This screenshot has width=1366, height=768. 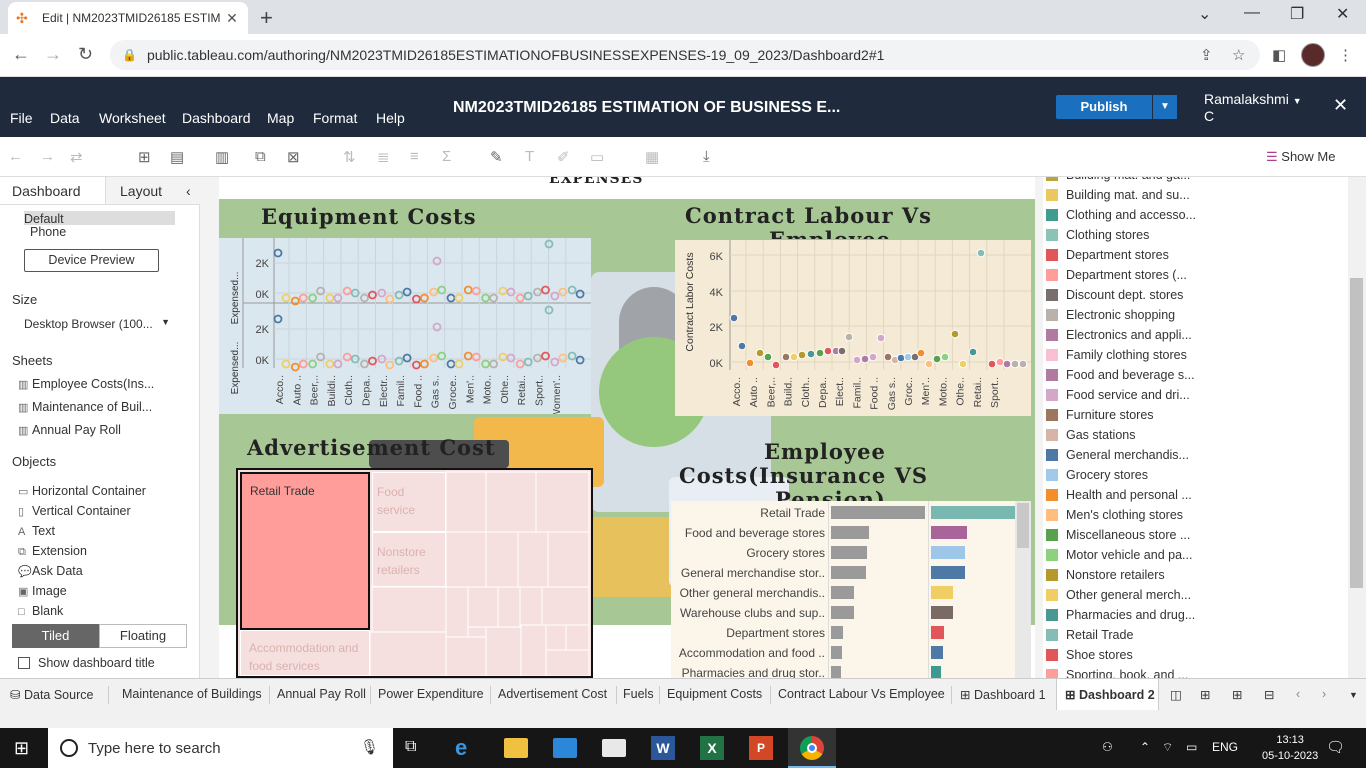 I want to click on share-icon: ⇪, so click(x=1206, y=55).